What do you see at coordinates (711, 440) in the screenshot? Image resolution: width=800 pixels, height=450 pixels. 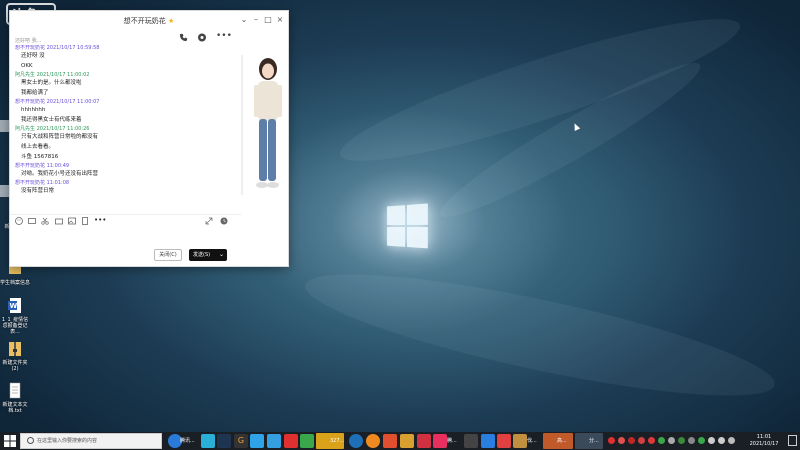 I see `network-icon` at bounding box center [711, 440].